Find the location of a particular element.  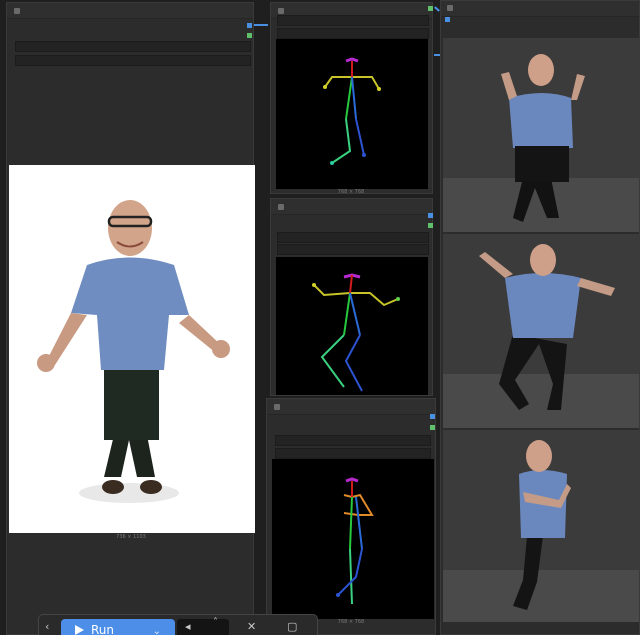

play-icon is located at coordinates (79, 630).